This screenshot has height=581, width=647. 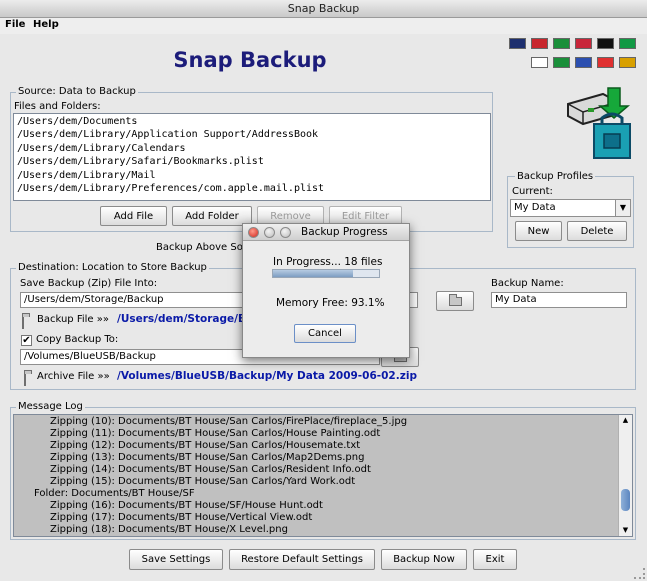 I want to click on menu-help: Help, so click(x=46, y=24).